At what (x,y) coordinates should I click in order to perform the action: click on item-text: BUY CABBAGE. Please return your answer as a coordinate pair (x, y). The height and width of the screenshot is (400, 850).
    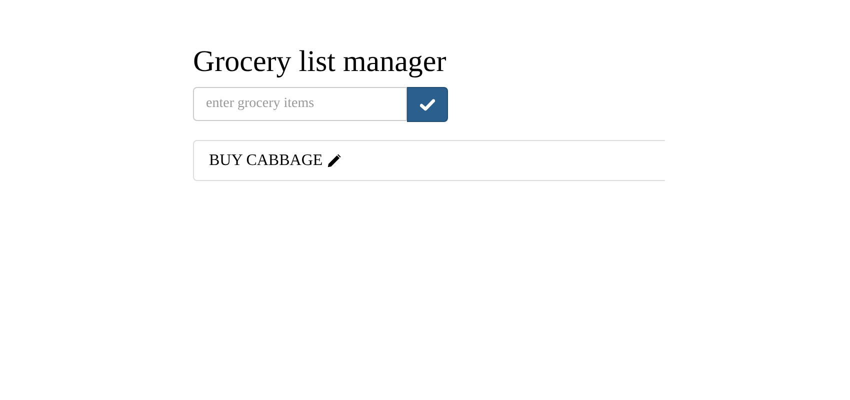
    Looking at the image, I should click on (266, 160).